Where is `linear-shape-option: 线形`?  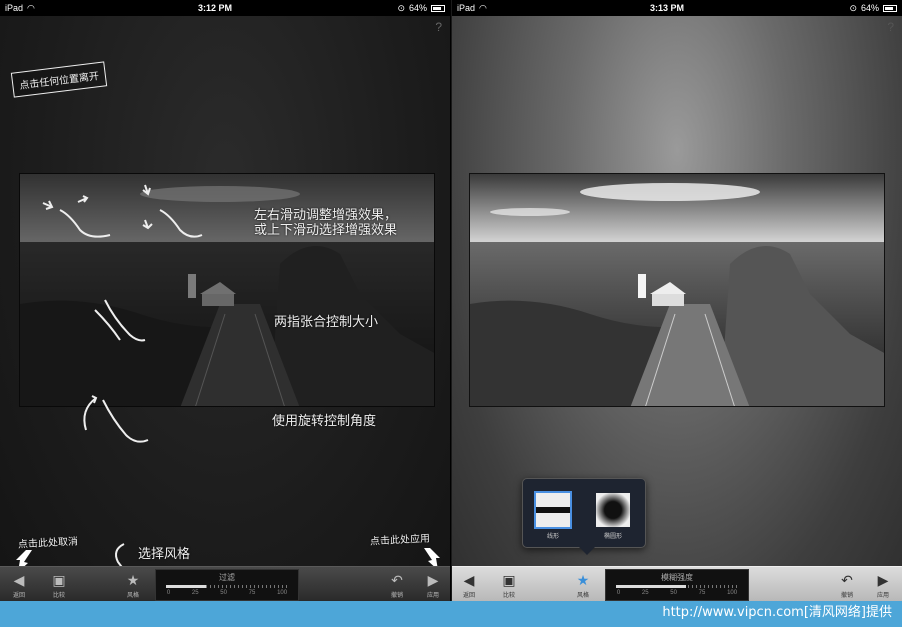
linear-shape-option: 线形 is located at coordinates (553, 515).